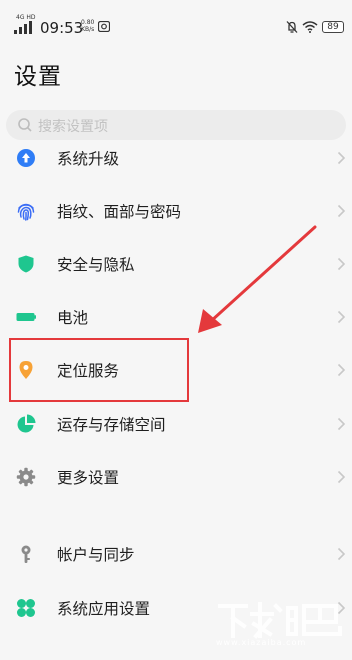  I want to click on clock: 09:53, so click(62, 28).